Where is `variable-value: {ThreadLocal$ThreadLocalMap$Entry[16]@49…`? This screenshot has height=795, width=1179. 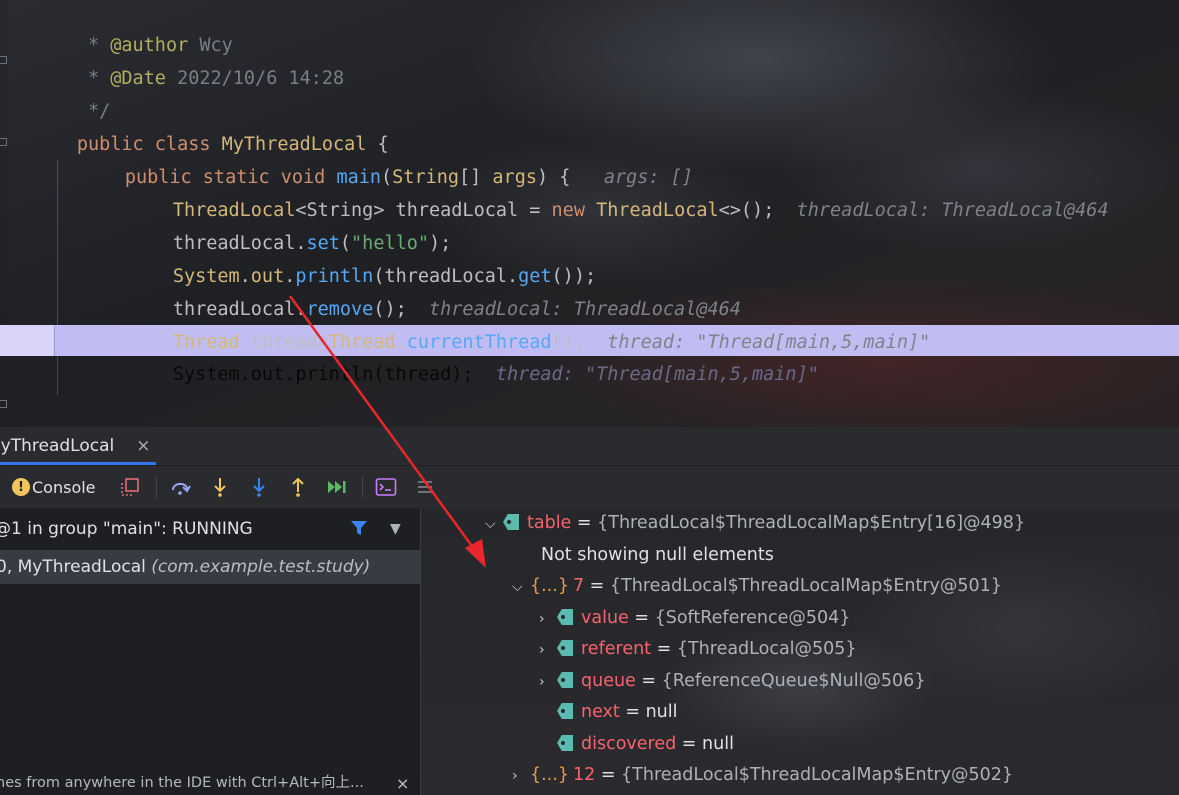
variable-value: {ThreadLocal$ThreadLocalMap$Entry[16]@49… is located at coordinates (811, 523).